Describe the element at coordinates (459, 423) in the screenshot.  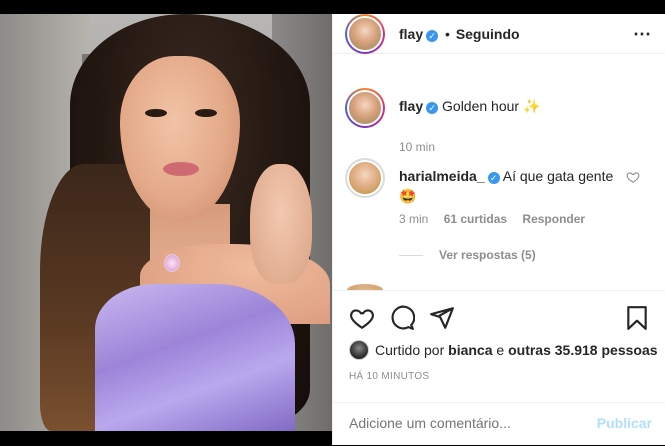
I see `comment-input` at that location.